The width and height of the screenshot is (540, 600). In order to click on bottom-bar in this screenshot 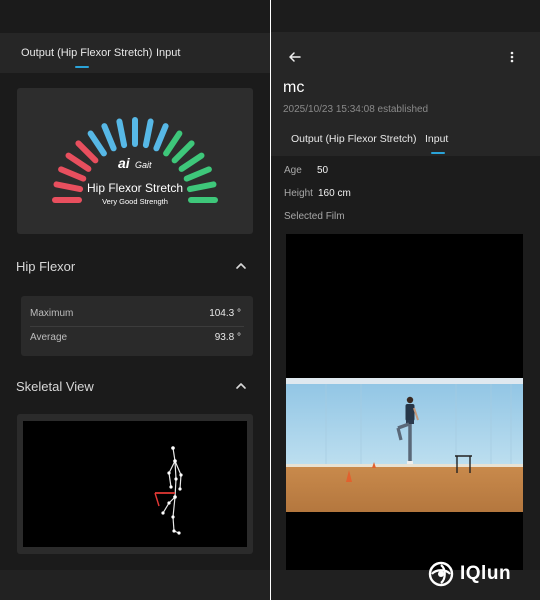, I will do `click(135, 585)`.